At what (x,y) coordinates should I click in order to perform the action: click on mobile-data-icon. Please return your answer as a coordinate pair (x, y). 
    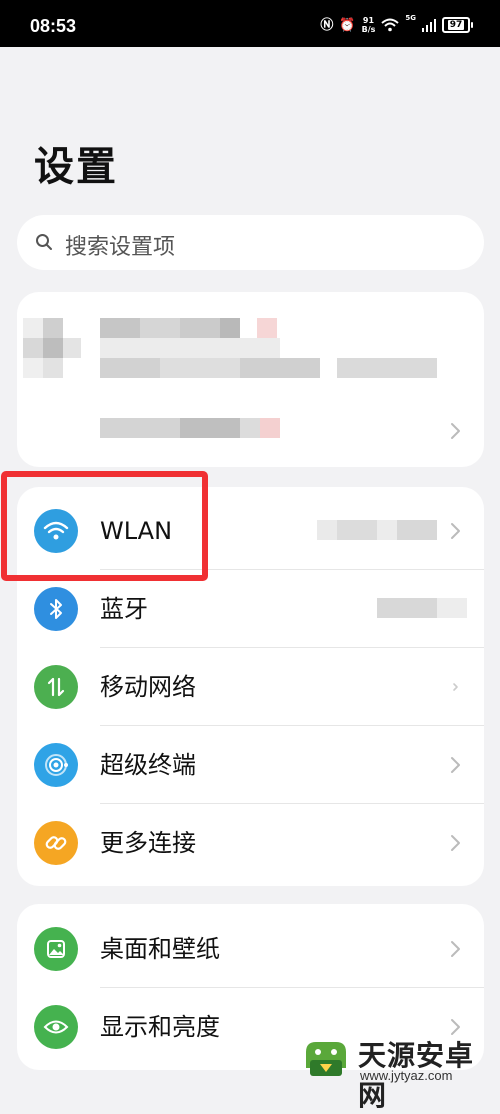
    Looking at the image, I should click on (56, 687).